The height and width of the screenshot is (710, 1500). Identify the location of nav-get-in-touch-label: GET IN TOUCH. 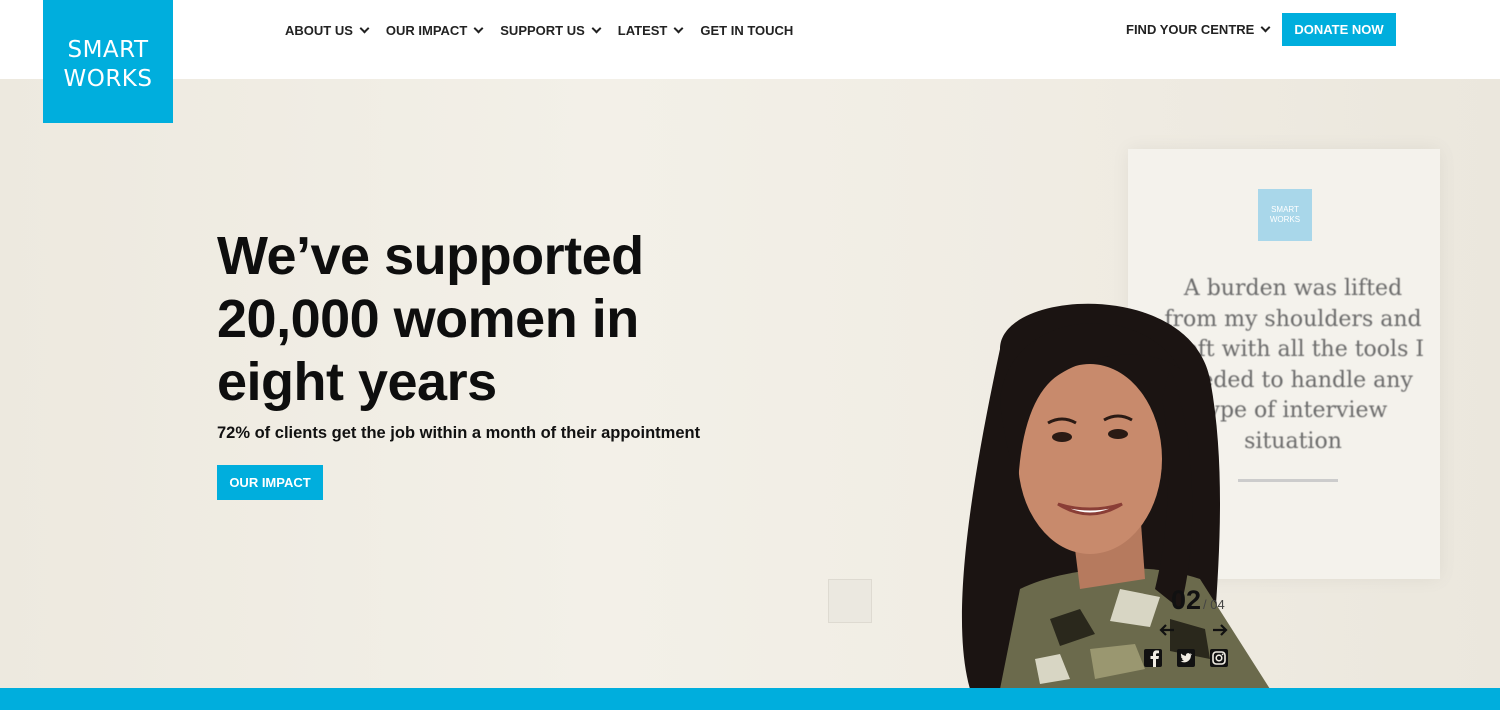
(747, 30).